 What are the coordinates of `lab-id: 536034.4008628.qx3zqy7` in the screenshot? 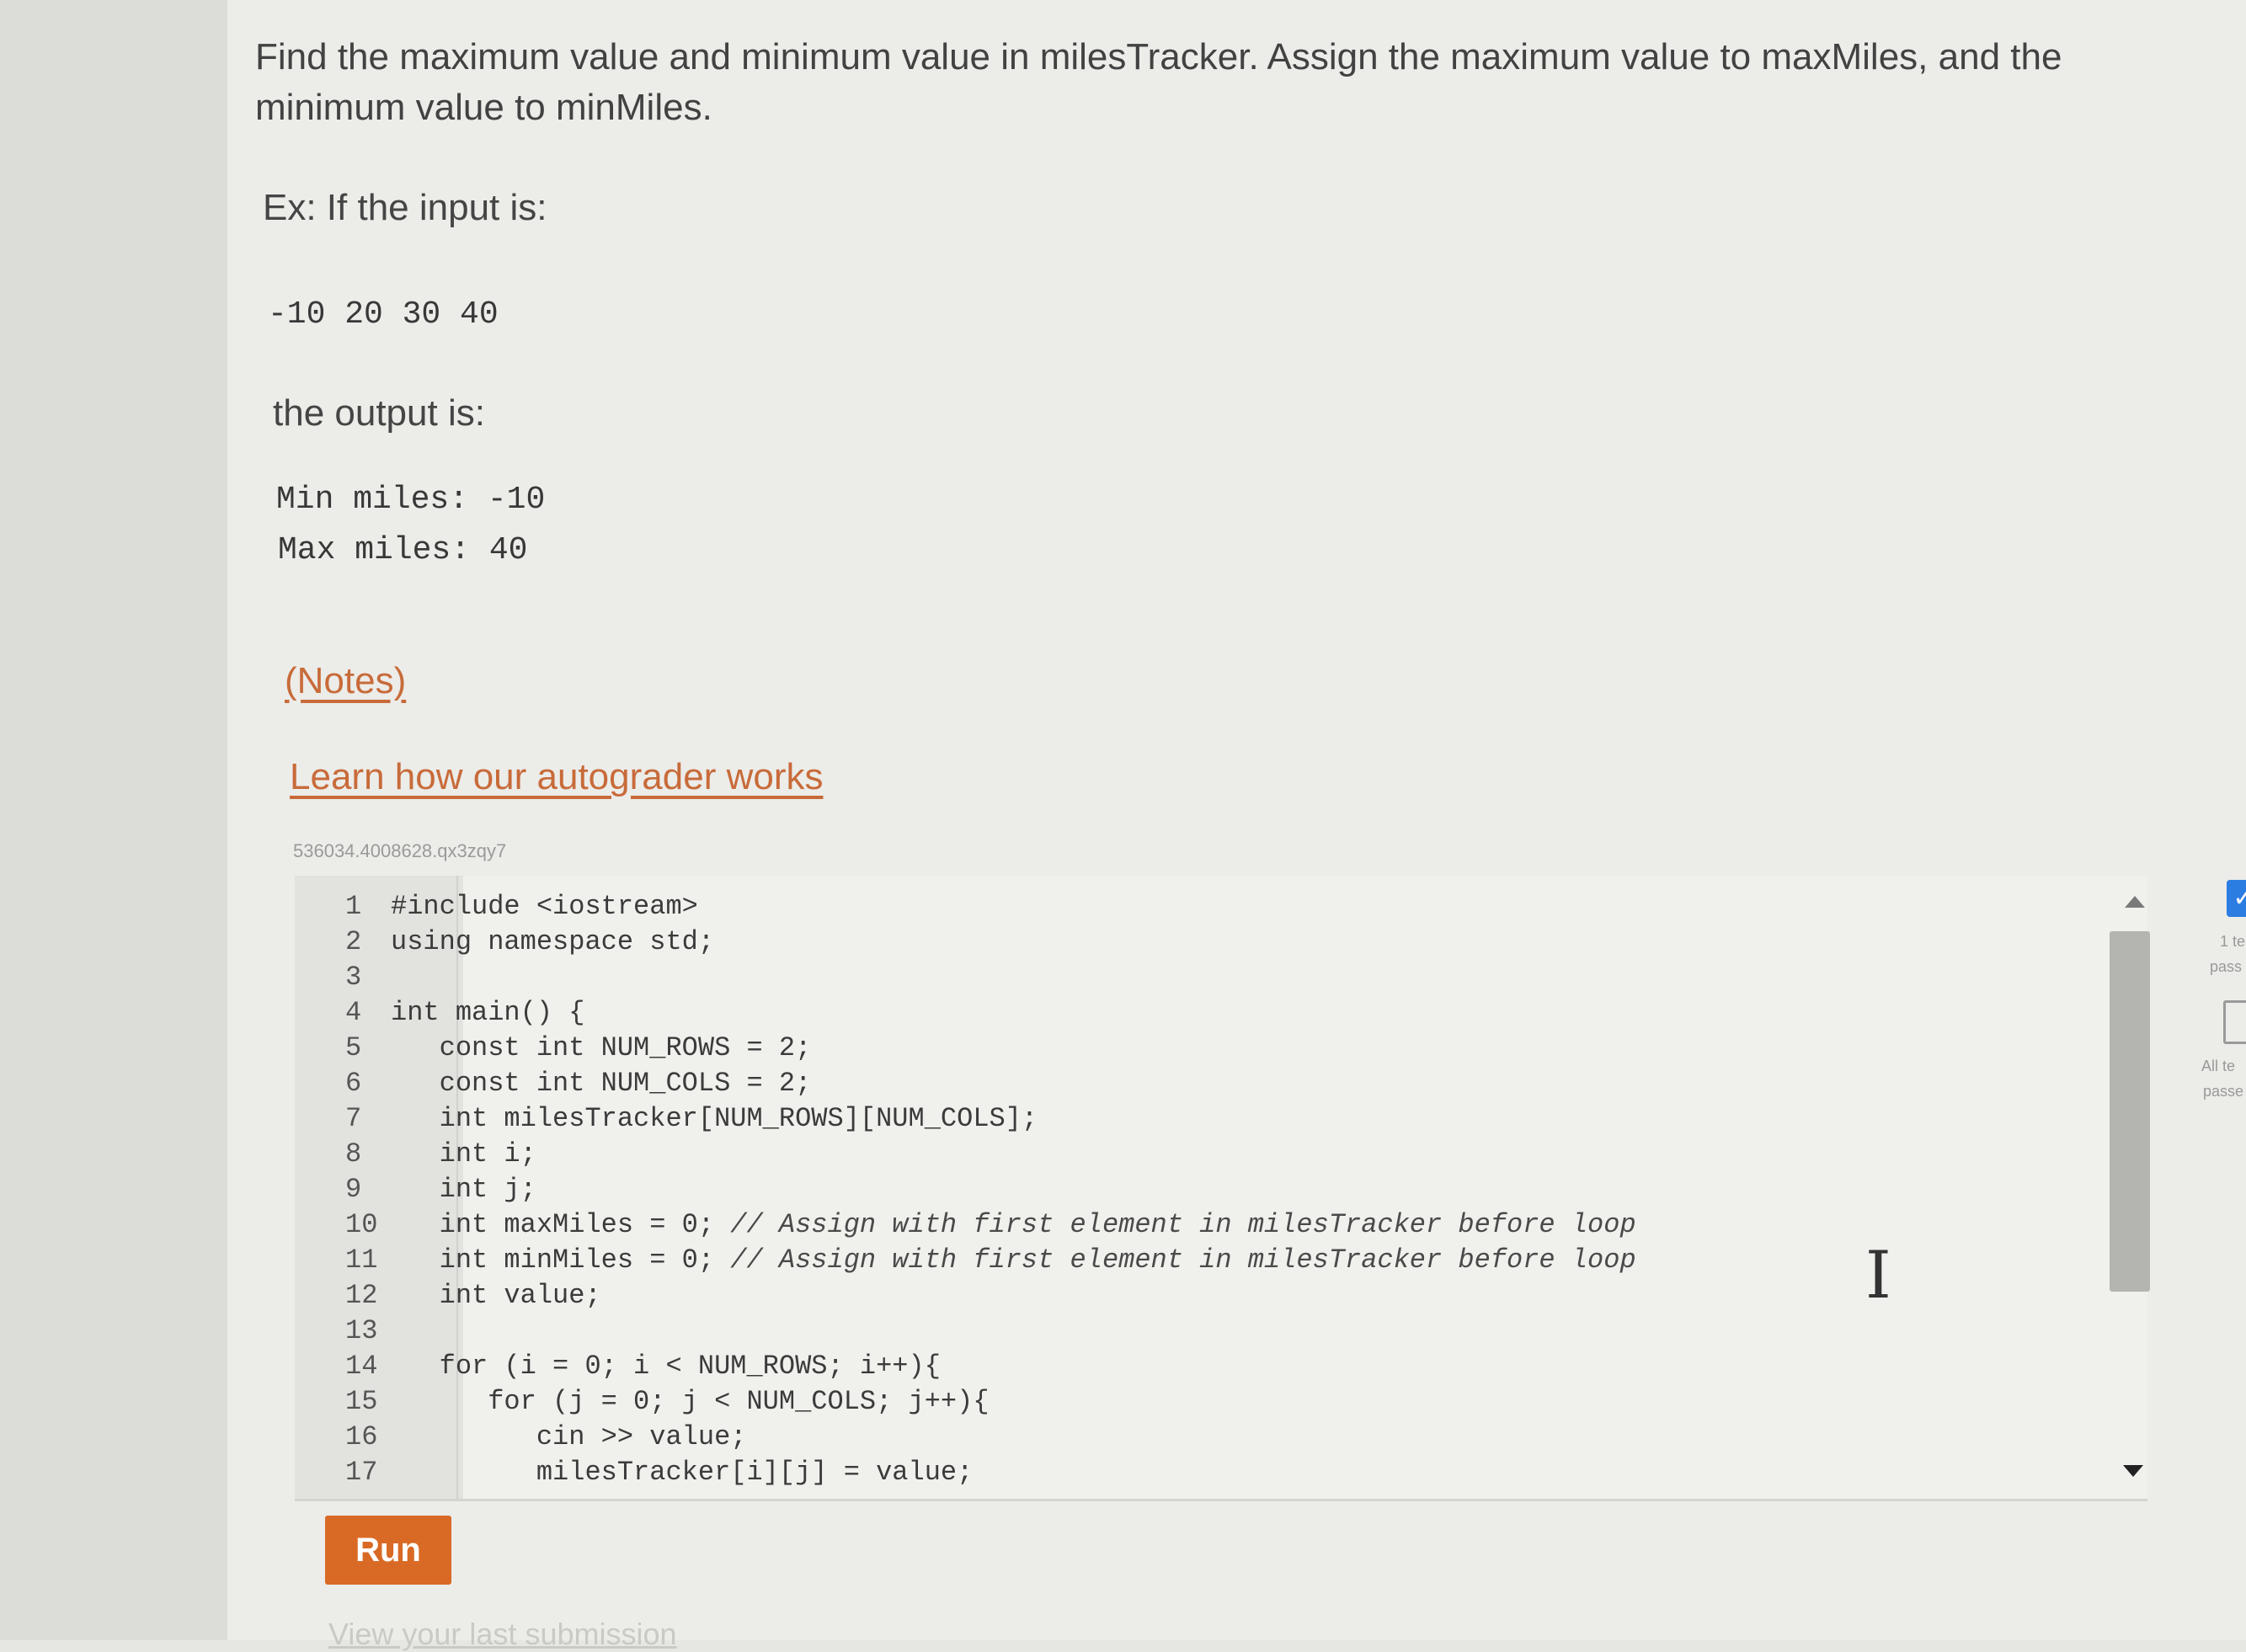 It's located at (400, 850).